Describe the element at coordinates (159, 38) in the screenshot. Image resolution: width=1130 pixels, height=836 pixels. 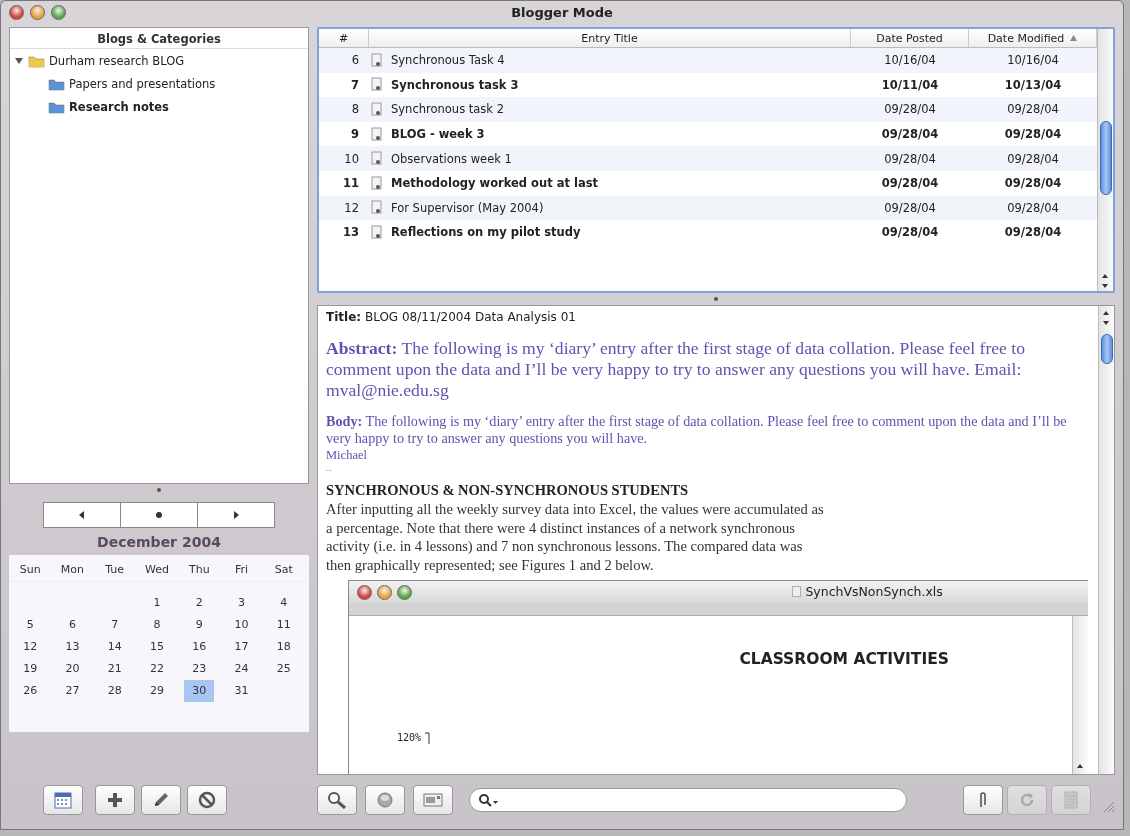
I see `column-header: Blogs & Categories` at that location.